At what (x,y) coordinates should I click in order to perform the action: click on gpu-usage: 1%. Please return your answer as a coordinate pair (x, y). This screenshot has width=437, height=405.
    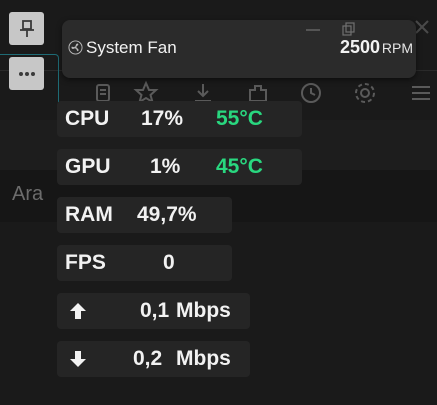
    Looking at the image, I should click on (165, 166).